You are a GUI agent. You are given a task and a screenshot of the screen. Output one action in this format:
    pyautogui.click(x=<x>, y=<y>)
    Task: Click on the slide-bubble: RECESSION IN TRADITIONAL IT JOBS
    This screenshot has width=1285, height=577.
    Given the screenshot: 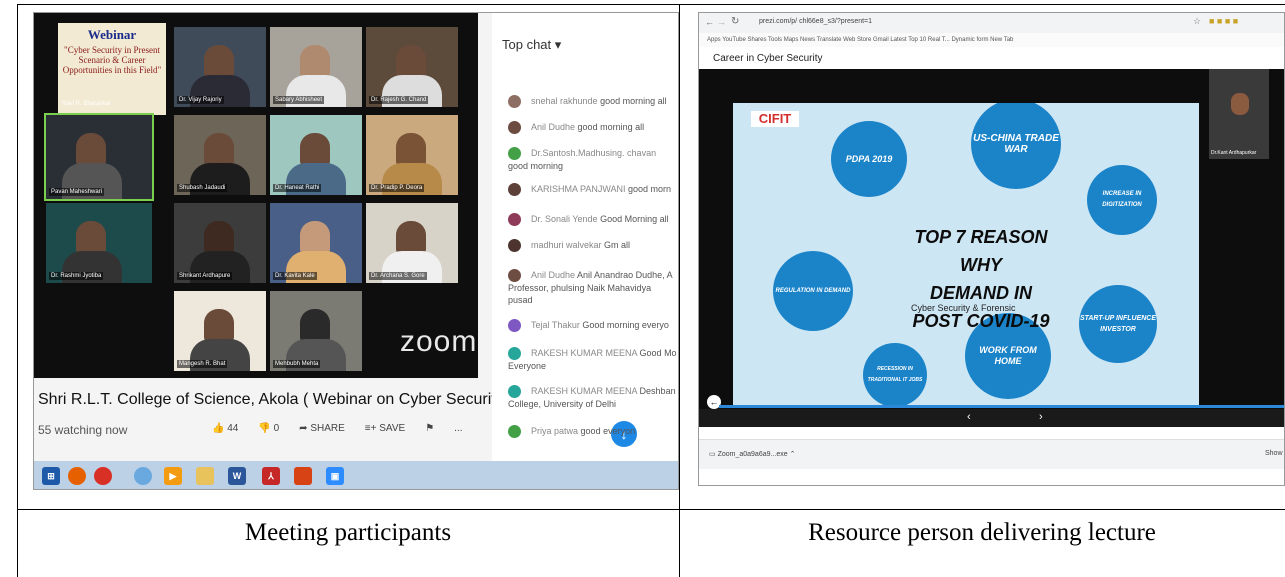 What is the action you would take?
    pyautogui.click(x=895, y=374)
    